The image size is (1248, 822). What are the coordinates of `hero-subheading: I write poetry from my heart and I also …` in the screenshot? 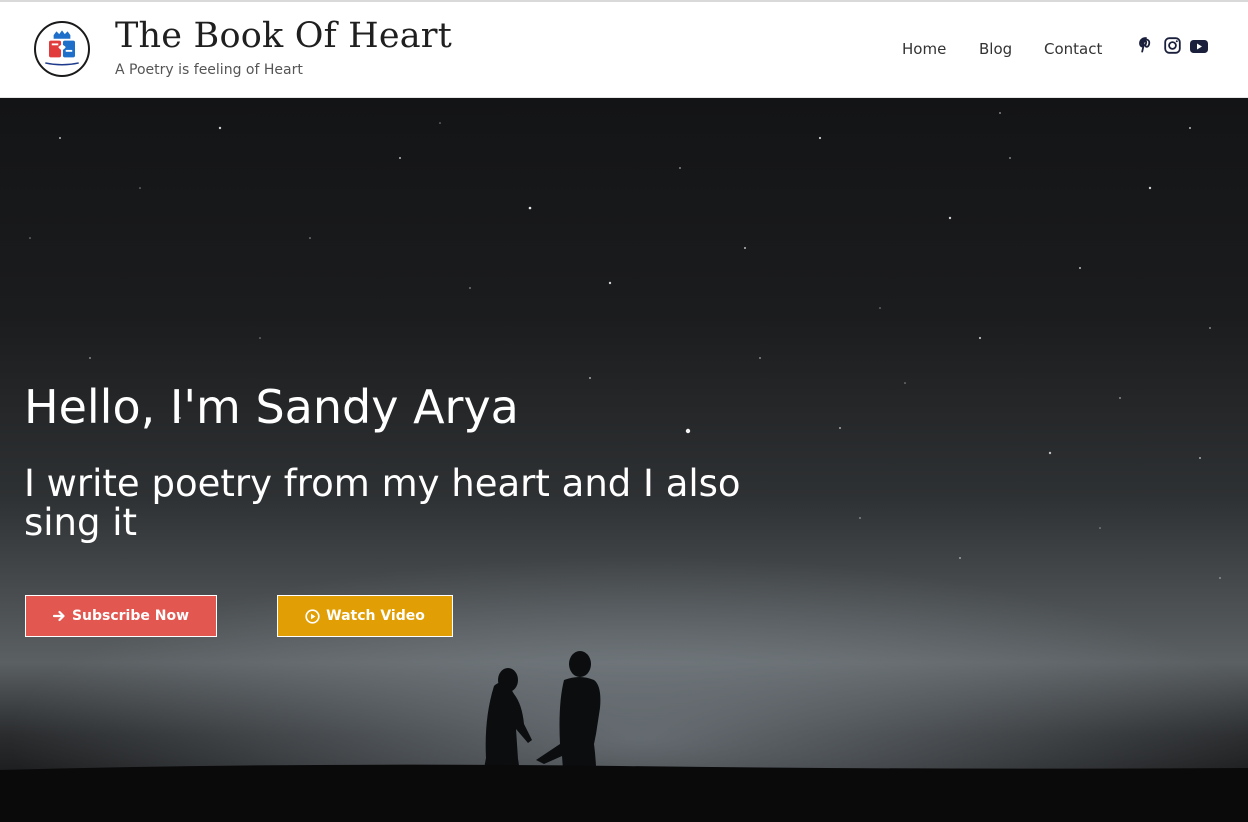 It's located at (382, 503).